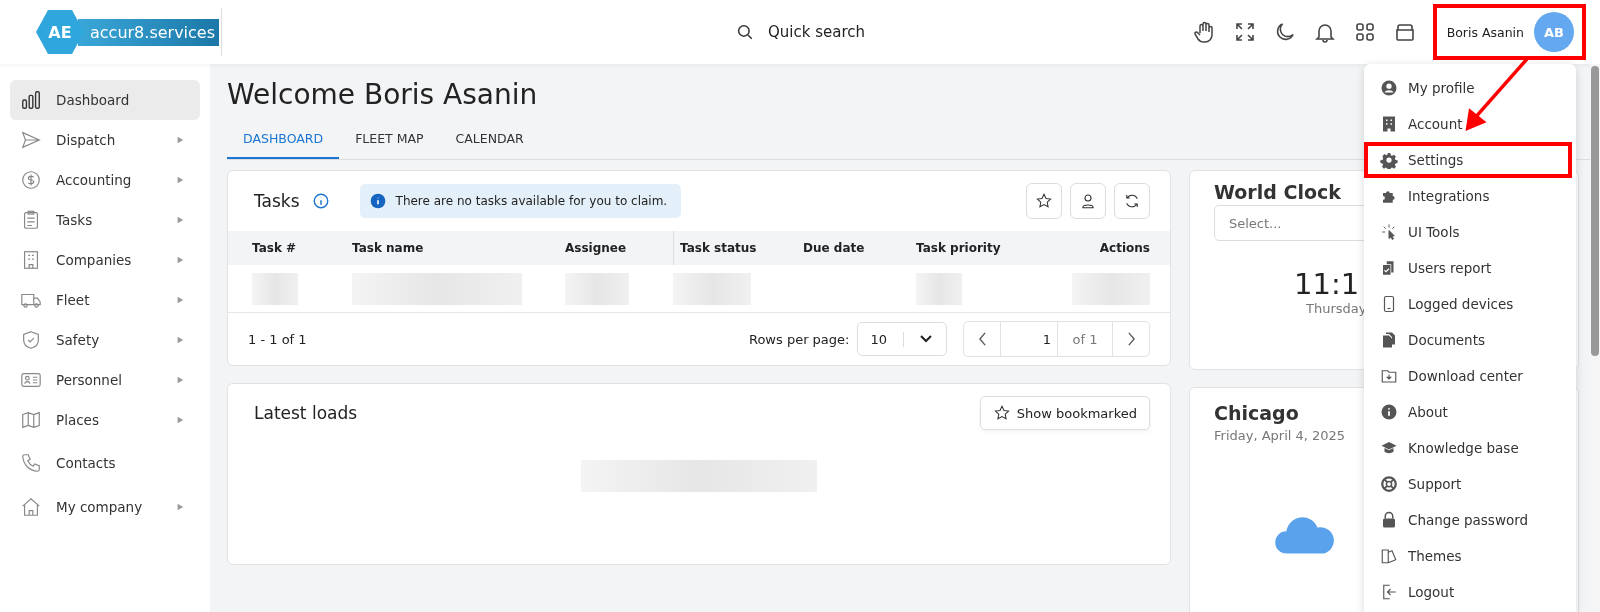 The image size is (1600, 612). I want to click on folder-download-icon, so click(1389, 376).